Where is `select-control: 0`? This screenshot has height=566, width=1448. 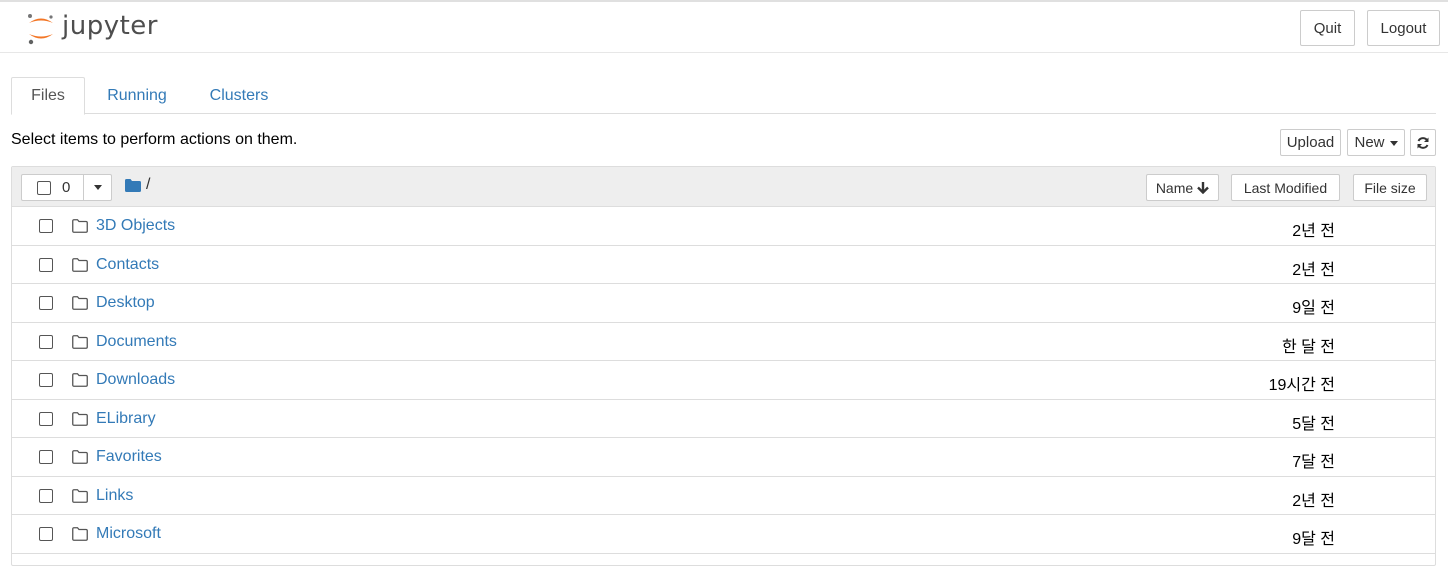
select-control: 0 is located at coordinates (66, 187).